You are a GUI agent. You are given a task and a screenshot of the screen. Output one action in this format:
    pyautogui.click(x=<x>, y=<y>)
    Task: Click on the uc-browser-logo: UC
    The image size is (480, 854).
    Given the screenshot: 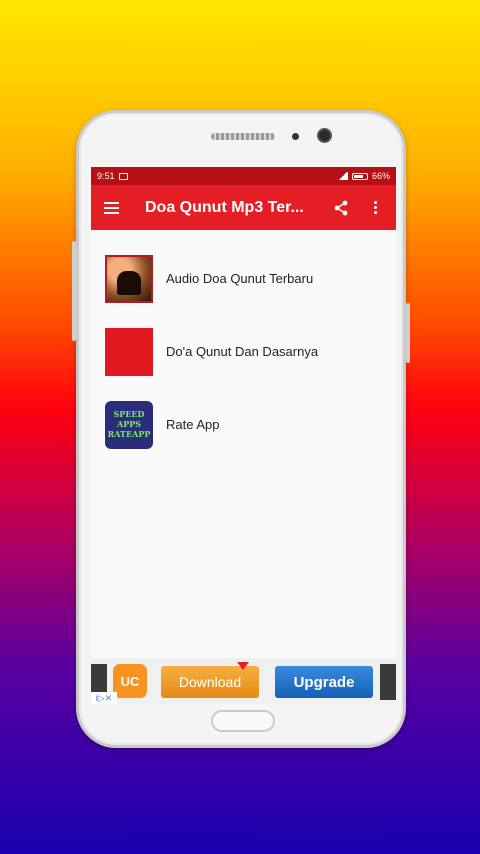 What is the action you would take?
    pyautogui.click(x=130, y=681)
    